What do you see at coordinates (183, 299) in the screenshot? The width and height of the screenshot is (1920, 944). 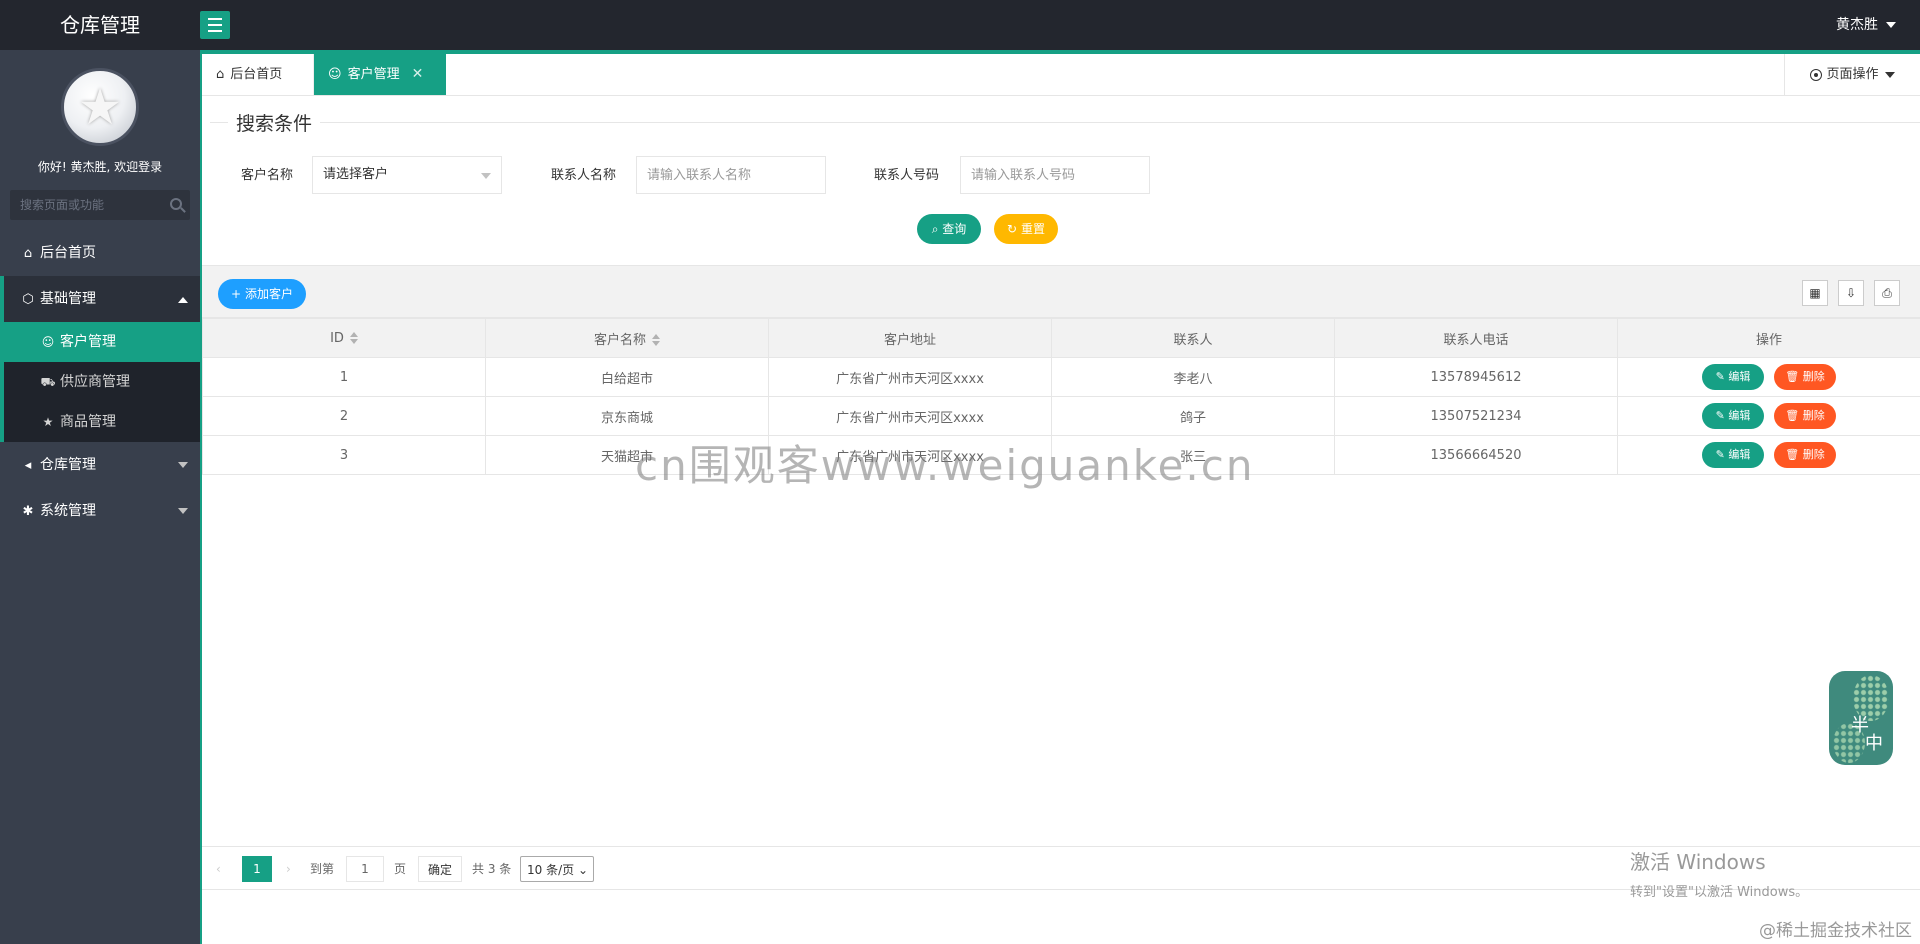 I see `chevron-up-icon` at bounding box center [183, 299].